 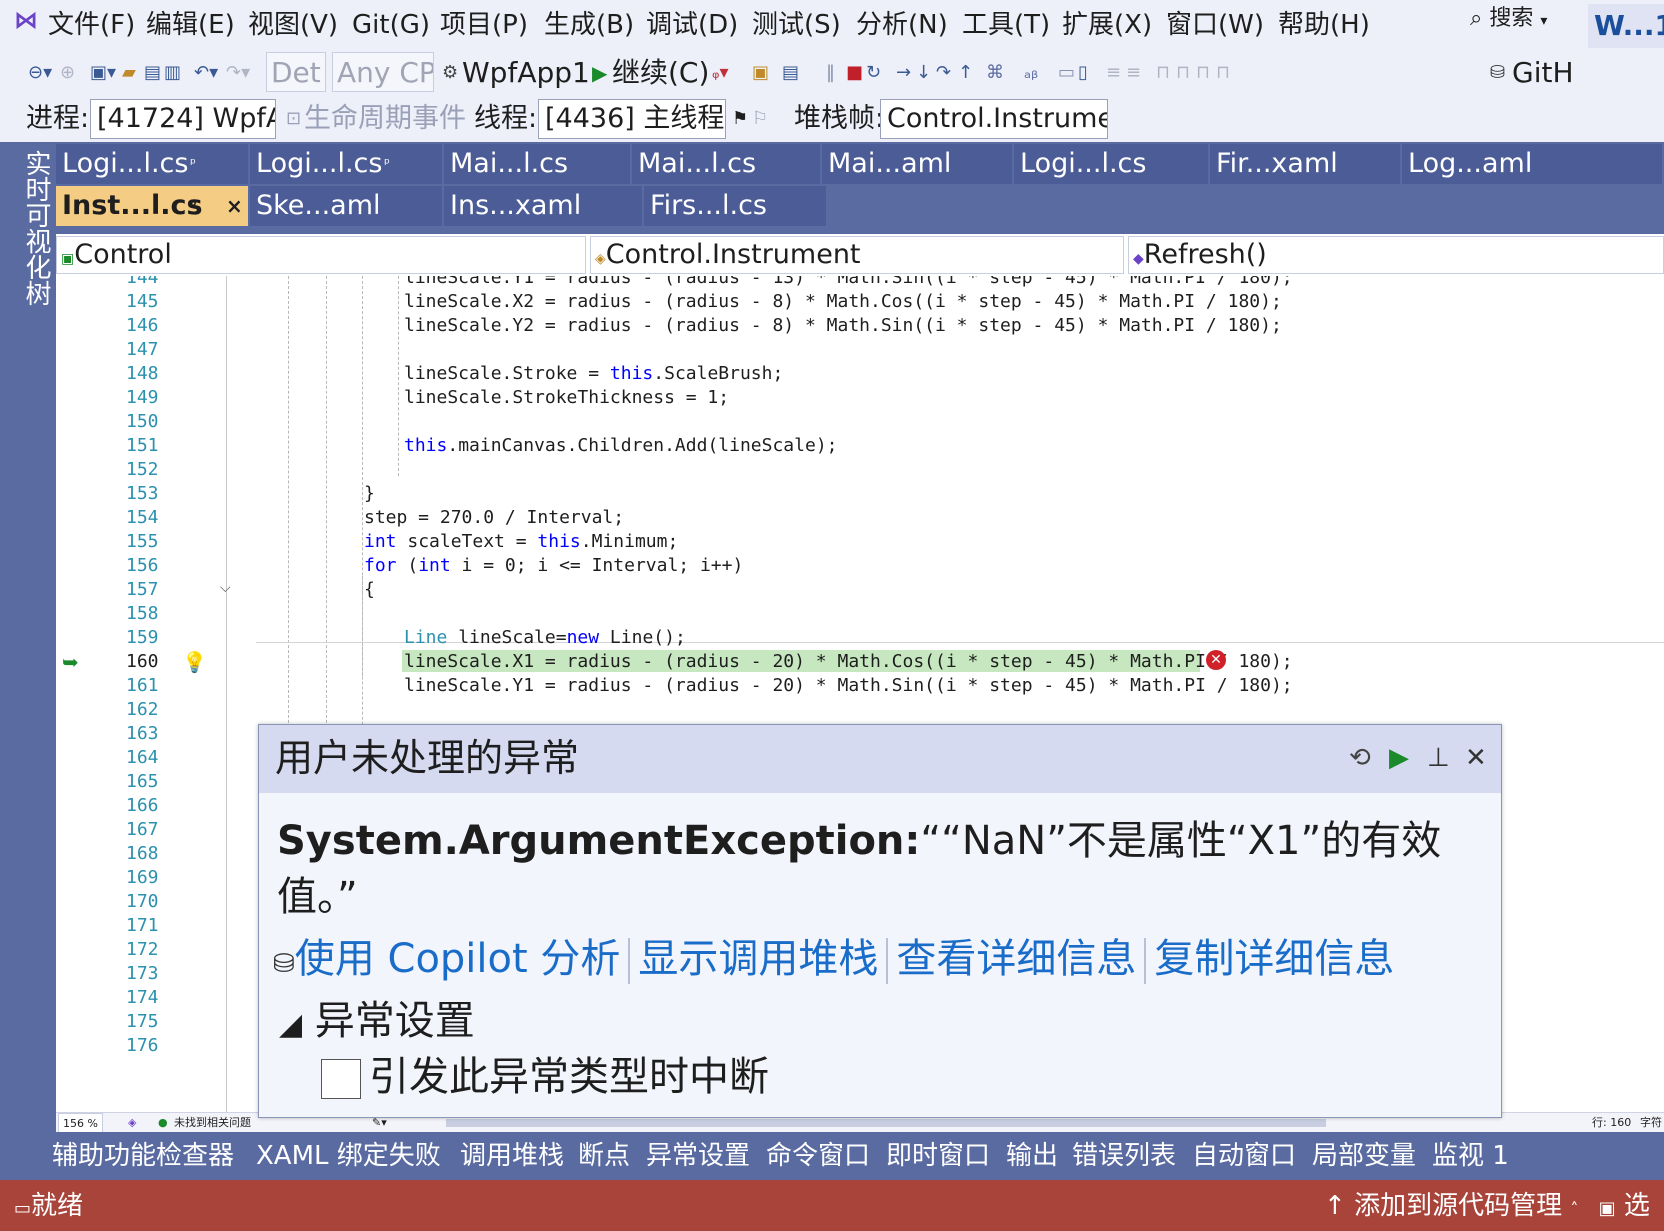 I want to click on menu-view: 视图(V), so click(x=293, y=25).